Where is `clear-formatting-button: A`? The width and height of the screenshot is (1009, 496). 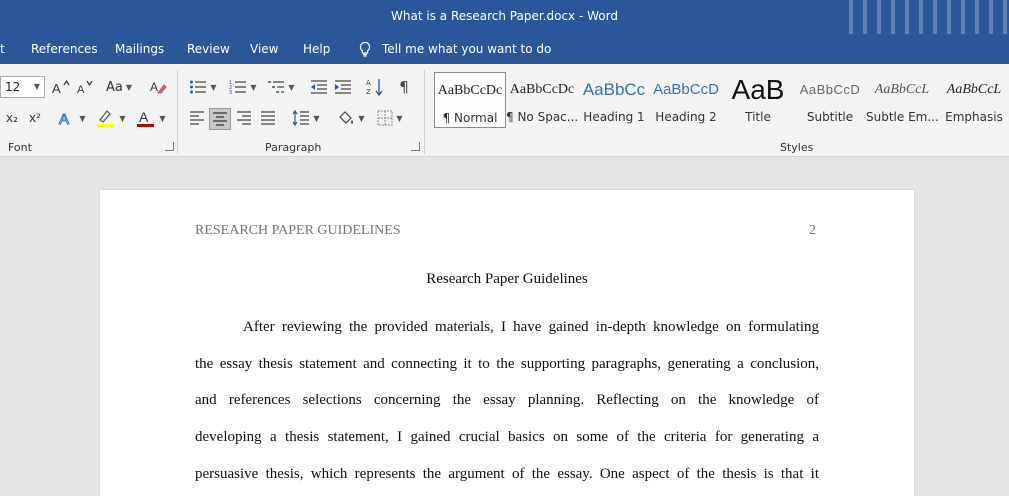
clear-formatting-button: A is located at coordinates (158, 87).